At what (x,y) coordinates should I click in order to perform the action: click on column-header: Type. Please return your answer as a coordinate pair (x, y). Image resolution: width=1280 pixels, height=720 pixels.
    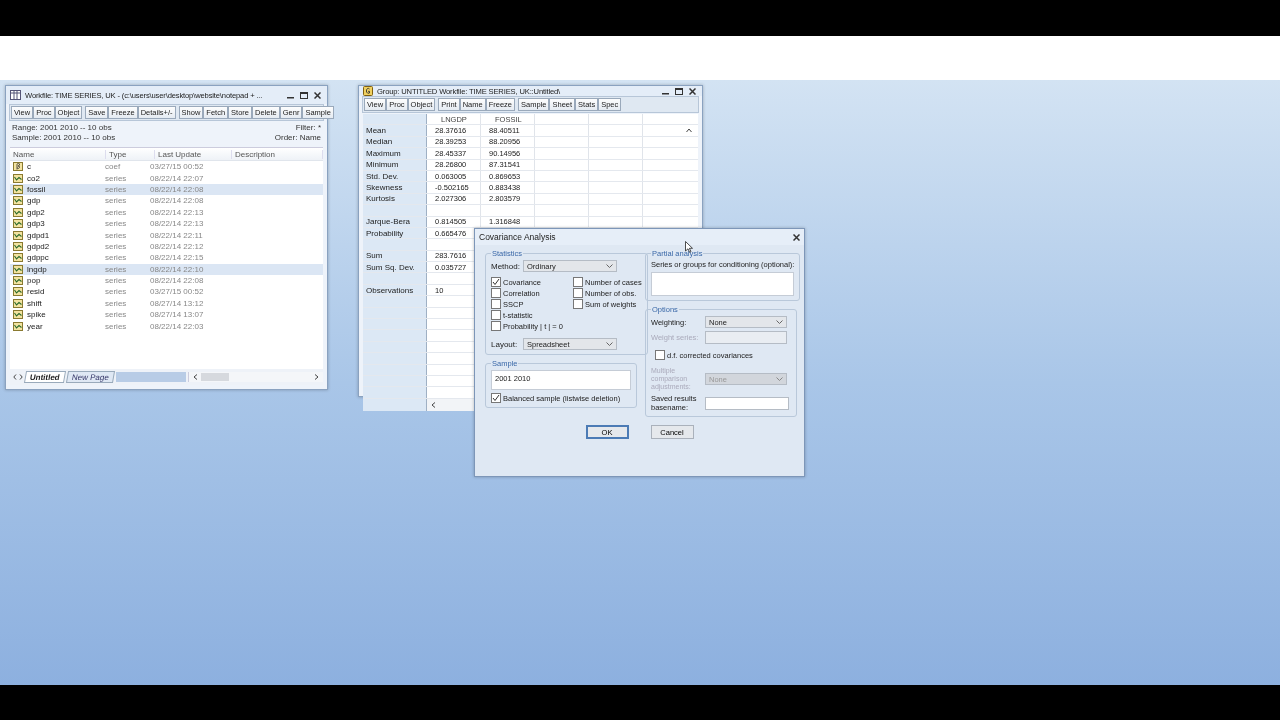
    Looking at the image, I should click on (130, 154).